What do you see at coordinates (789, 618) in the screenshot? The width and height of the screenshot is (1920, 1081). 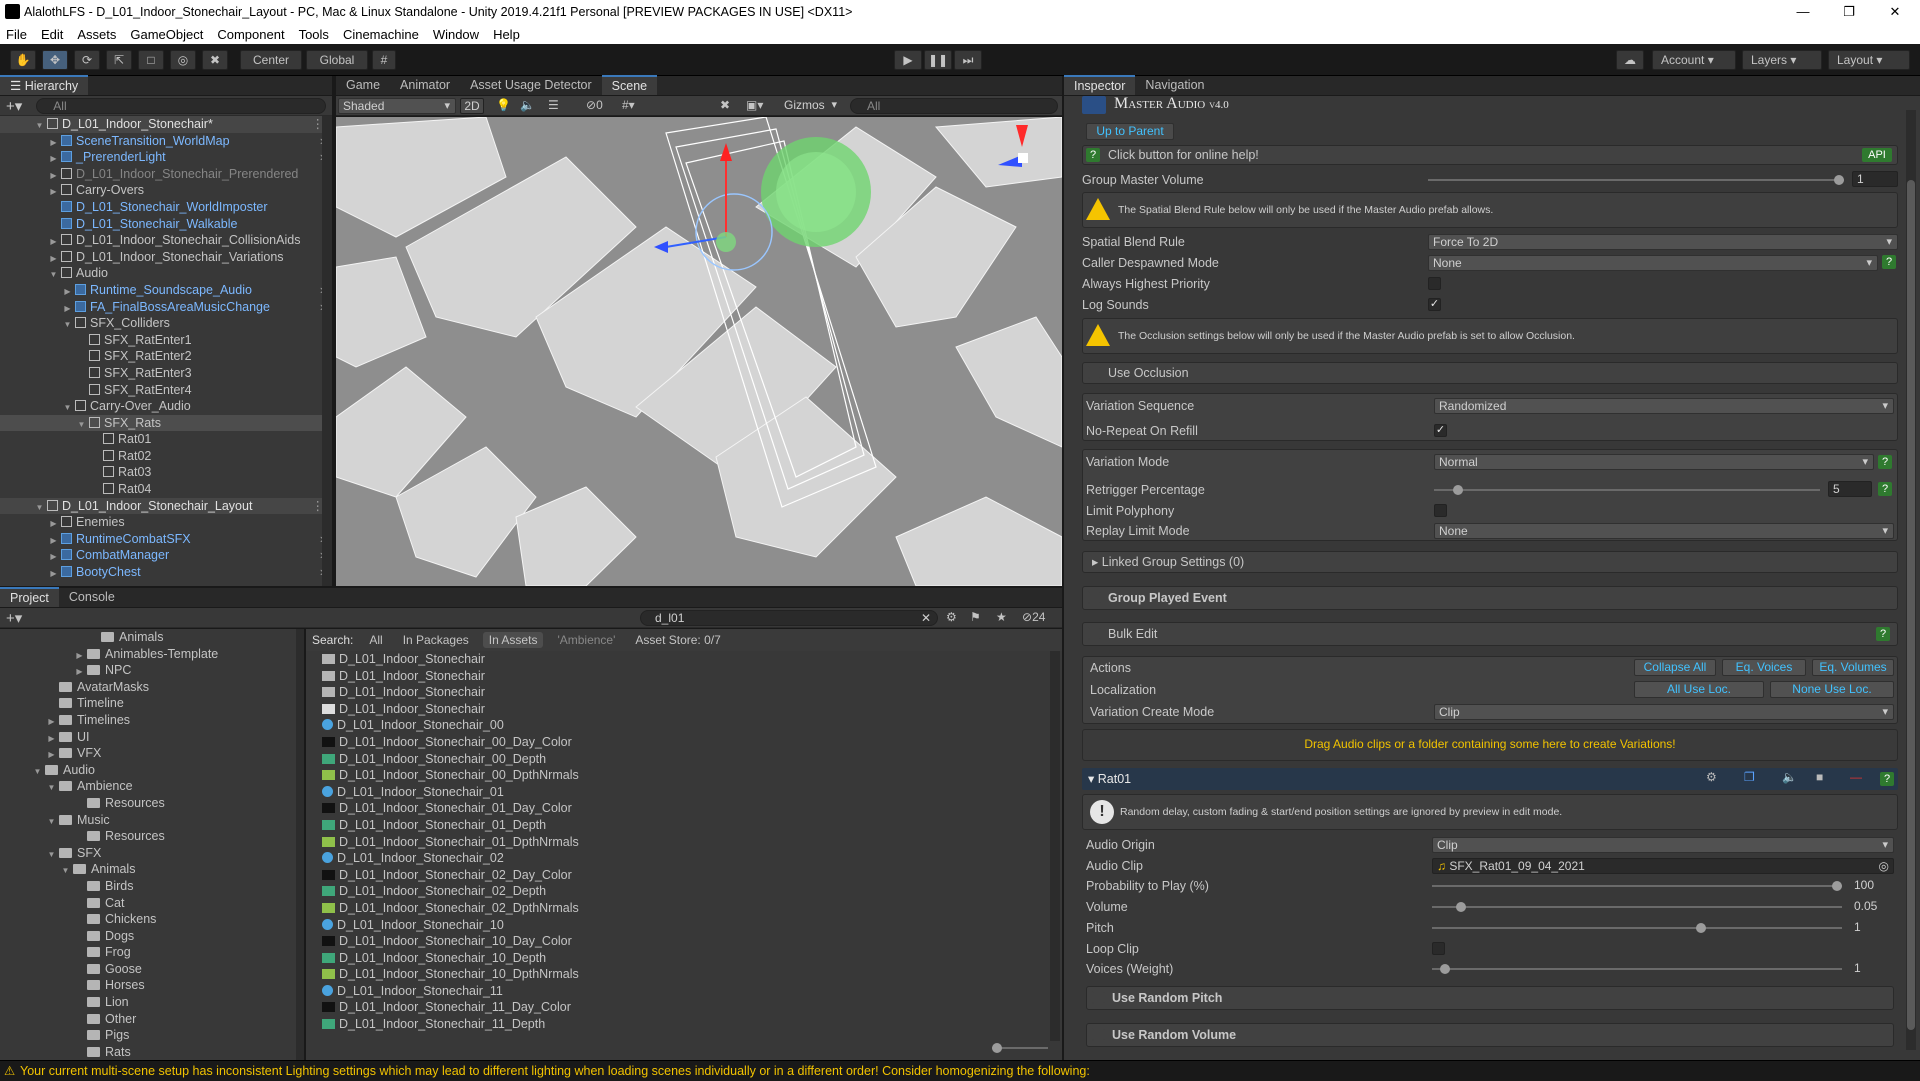 I see `project-search-input: d_l01 ✕` at bounding box center [789, 618].